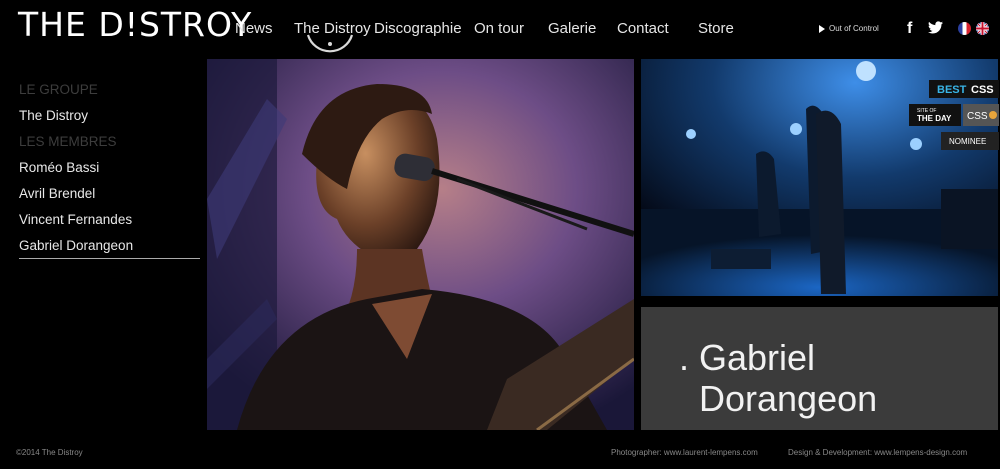  What do you see at coordinates (716, 28) in the screenshot?
I see `nav-store: Store` at bounding box center [716, 28].